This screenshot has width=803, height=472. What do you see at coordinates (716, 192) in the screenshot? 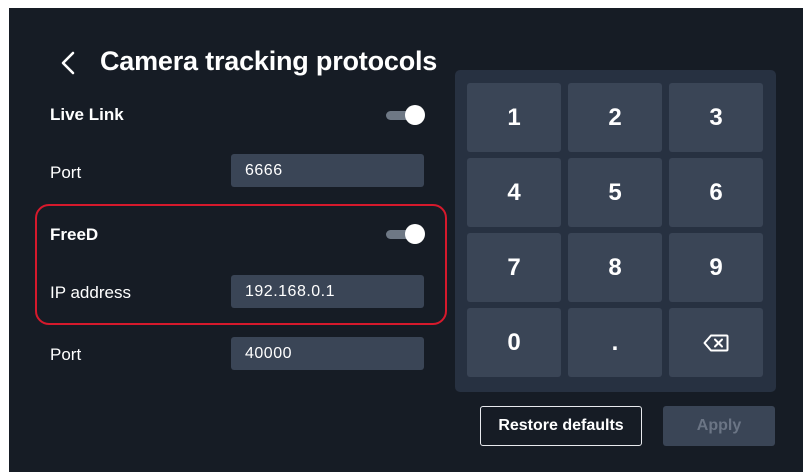
I see `key-6: 6` at bounding box center [716, 192].